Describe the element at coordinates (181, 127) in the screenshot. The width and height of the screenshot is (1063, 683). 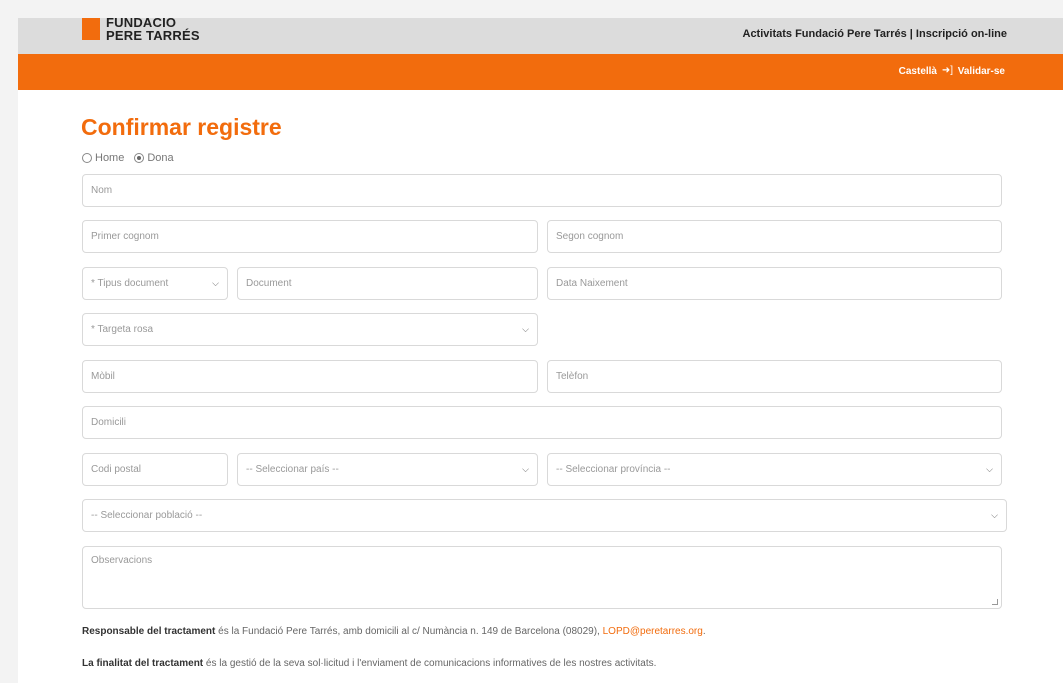
I see `page-title: Confirmar registre` at that location.